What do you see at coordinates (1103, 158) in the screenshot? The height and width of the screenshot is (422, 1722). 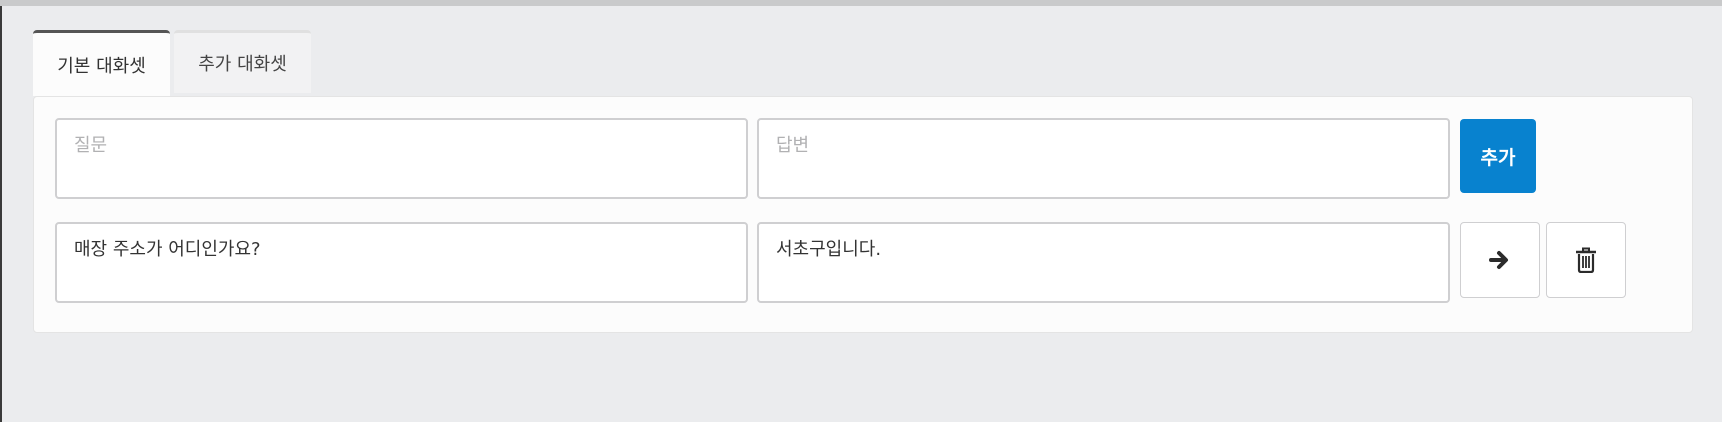 I see `answer-input` at bounding box center [1103, 158].